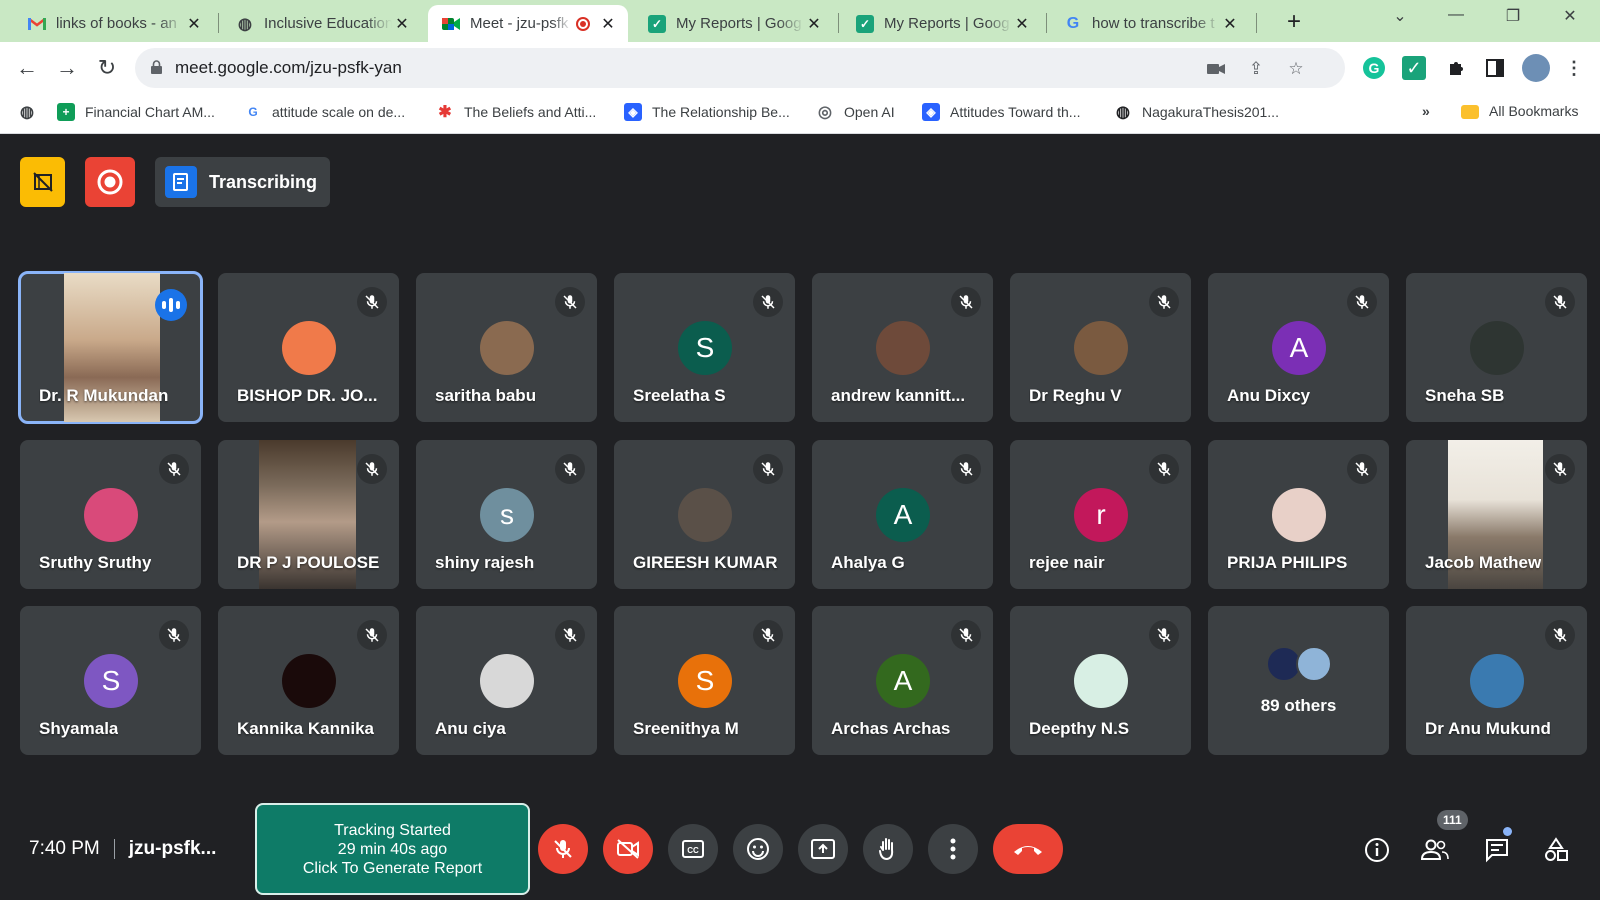 This screenshot has height=900, width=1600. Describe the element at coordinates (1435, 850) in the screenshot. I see `people-button` at that location.